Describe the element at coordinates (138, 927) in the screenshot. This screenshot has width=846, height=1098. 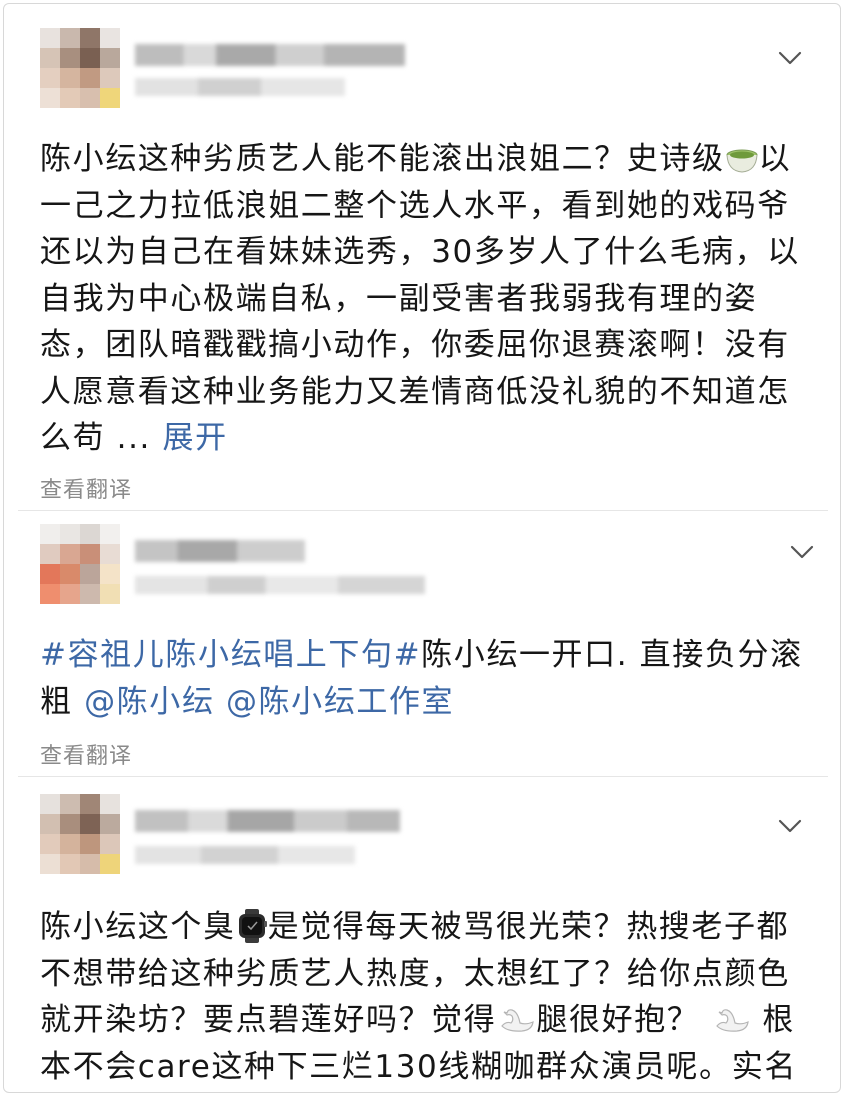
I see `post-text-content: 陈小纭这个臭` at that location.